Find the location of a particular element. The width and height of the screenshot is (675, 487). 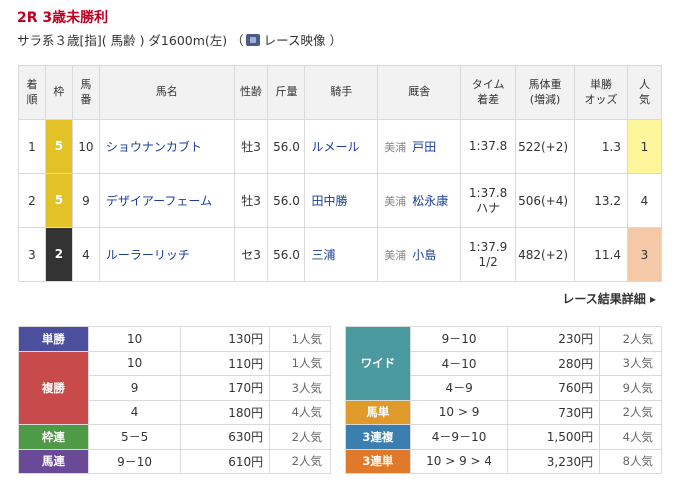

payout-yen: 110円 is located at coordinates (225, 363).